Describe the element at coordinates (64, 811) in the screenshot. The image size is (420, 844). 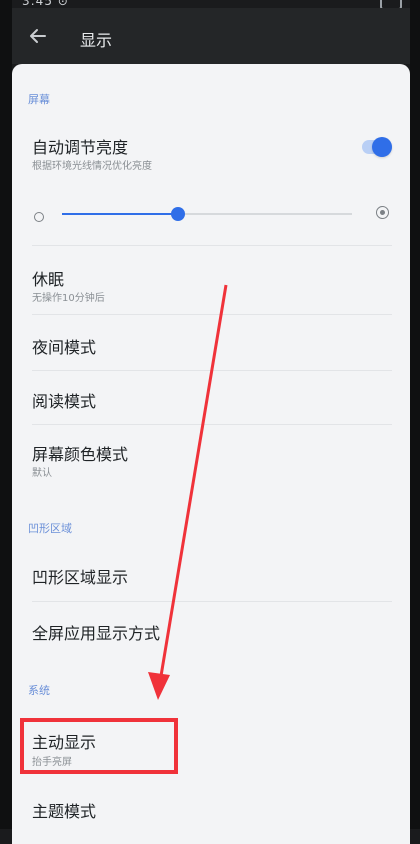
I see `theme-mode-title: 主题模式` at that location.